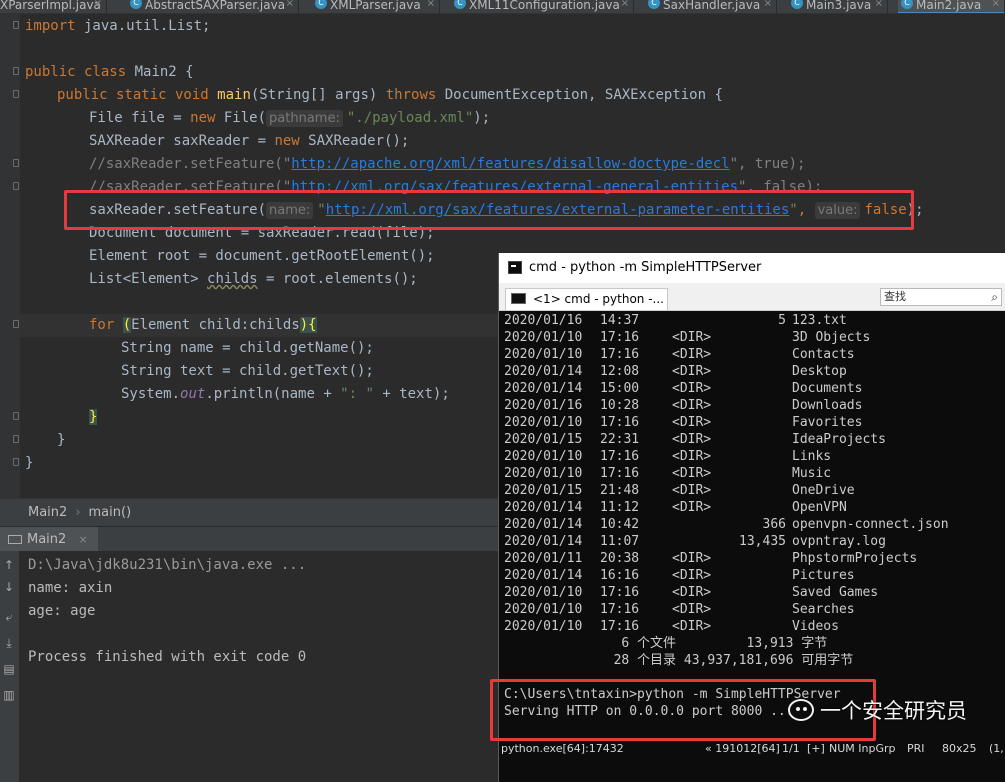 The image size is (1005, 782). What do you see at coordinates (951, 6) in the screenshot?
I see `tab-main2: C Main2.java ×` at bounding box center [951, 6].